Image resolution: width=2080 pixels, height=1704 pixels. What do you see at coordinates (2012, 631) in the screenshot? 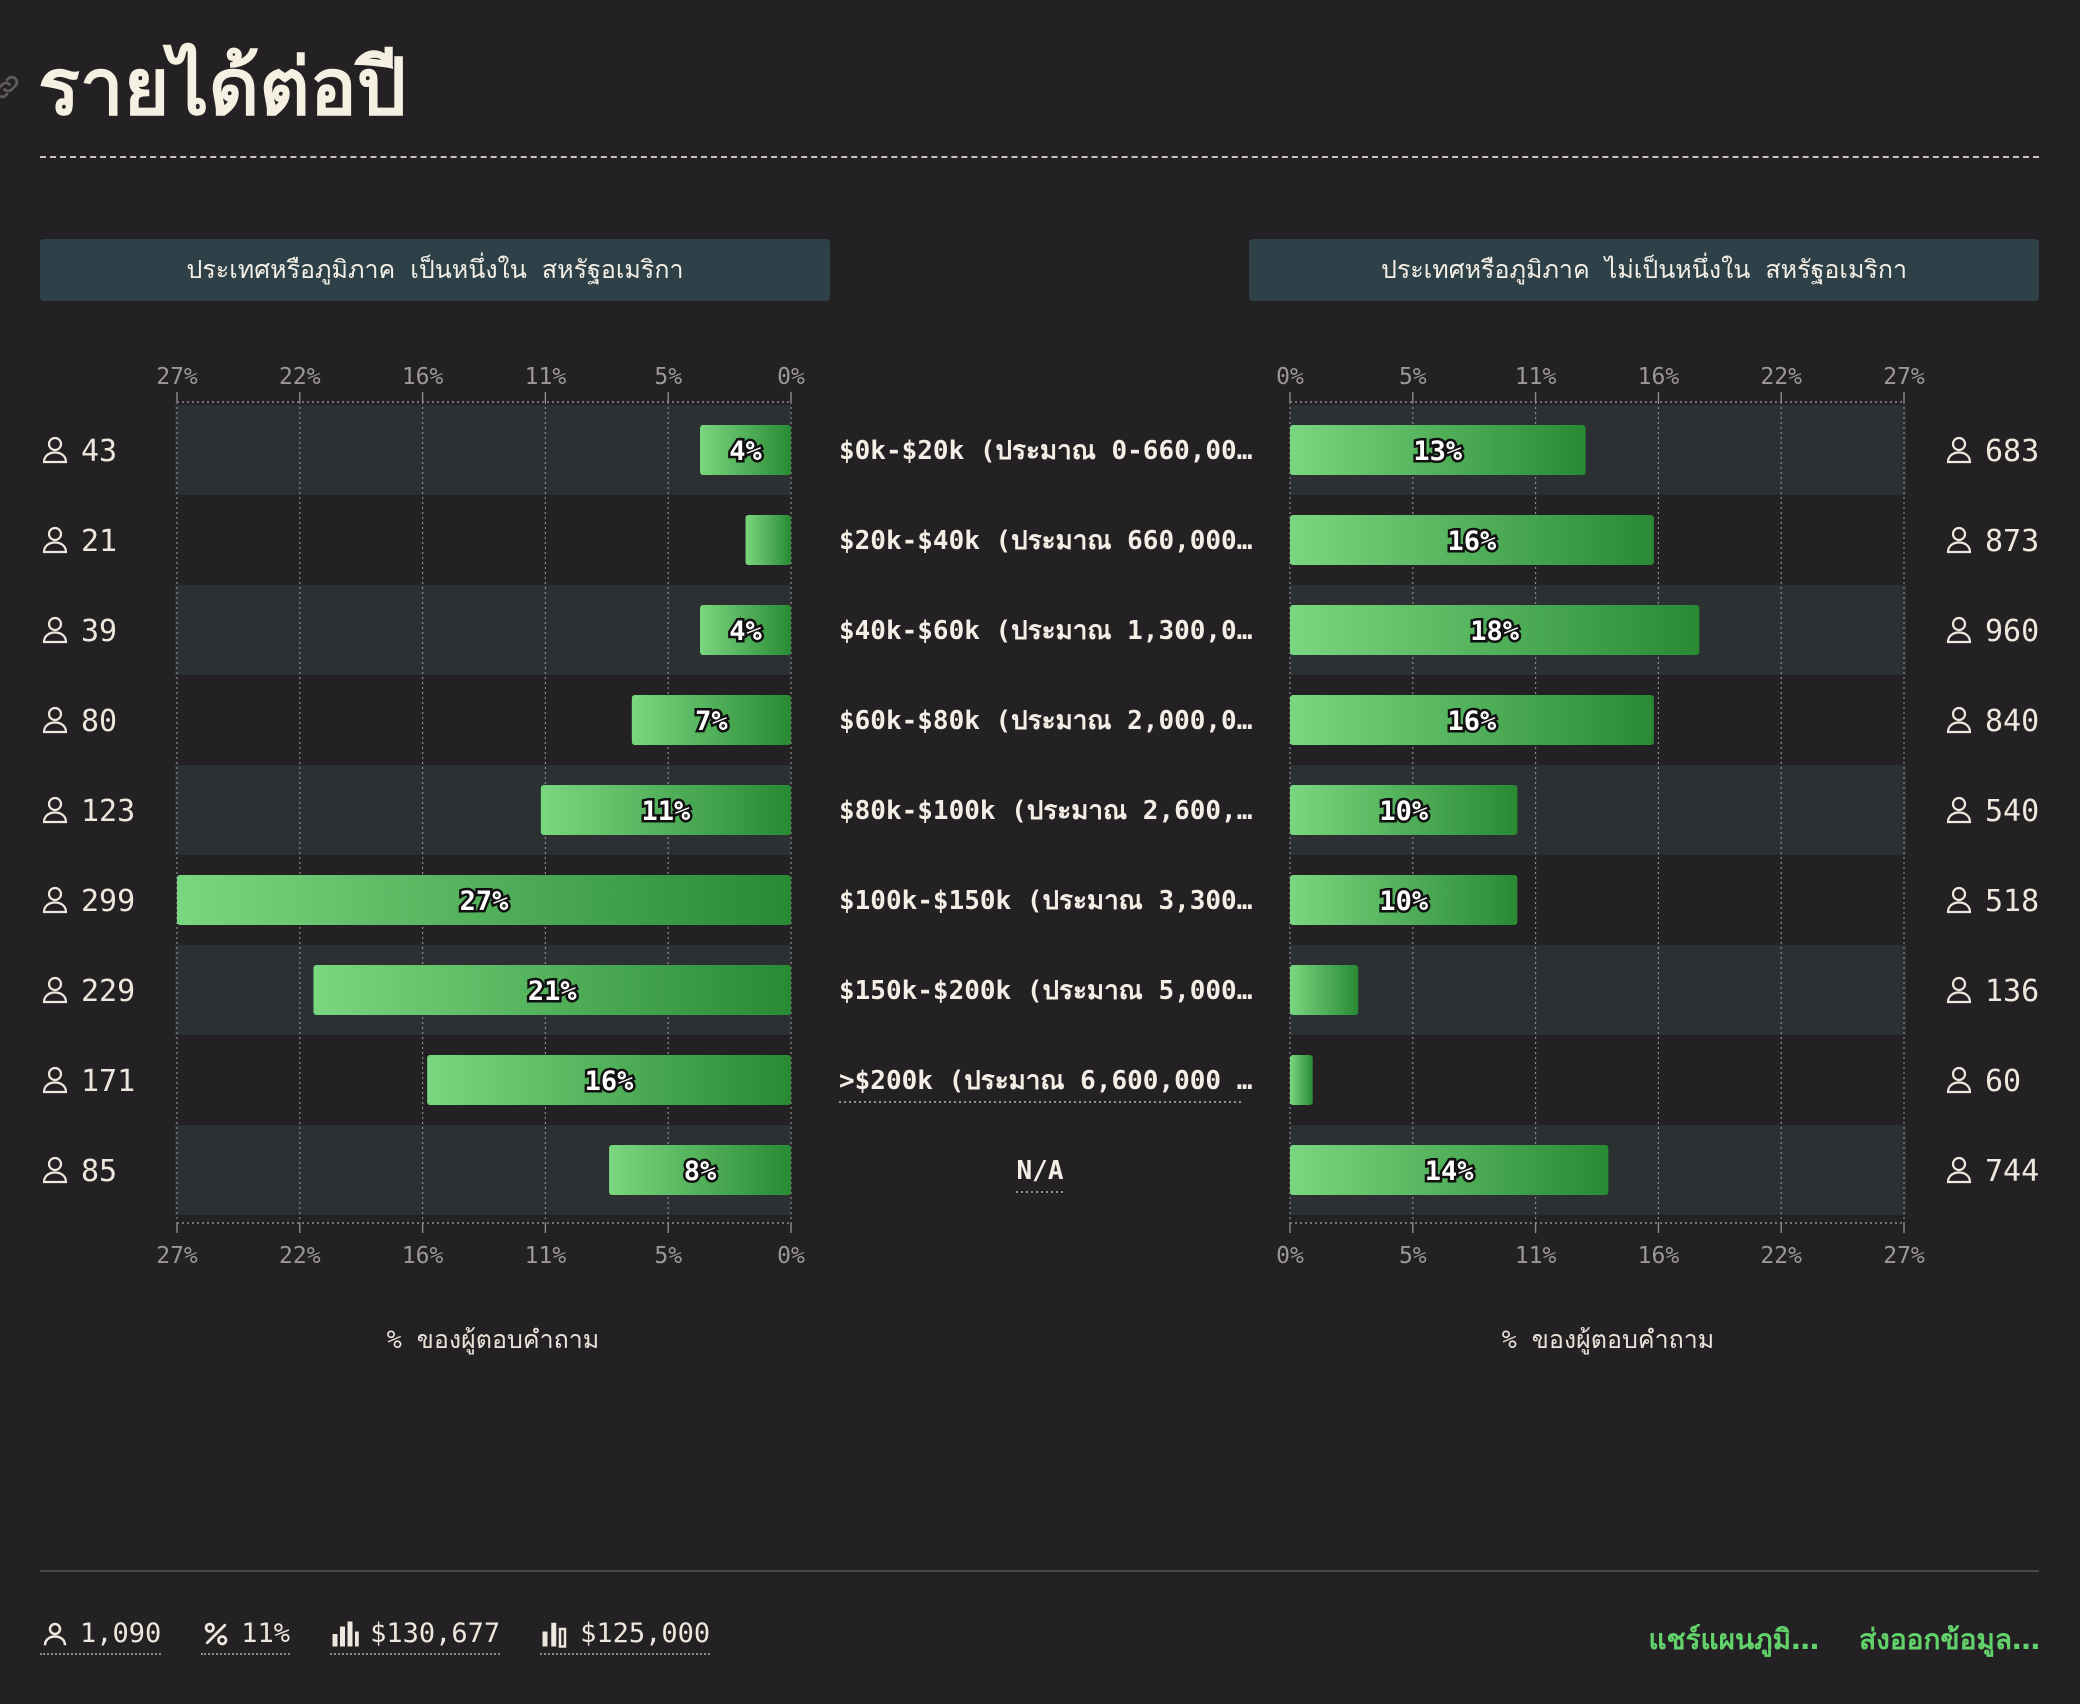
I see `right-count: 960` at bounding box center [2012, 631].